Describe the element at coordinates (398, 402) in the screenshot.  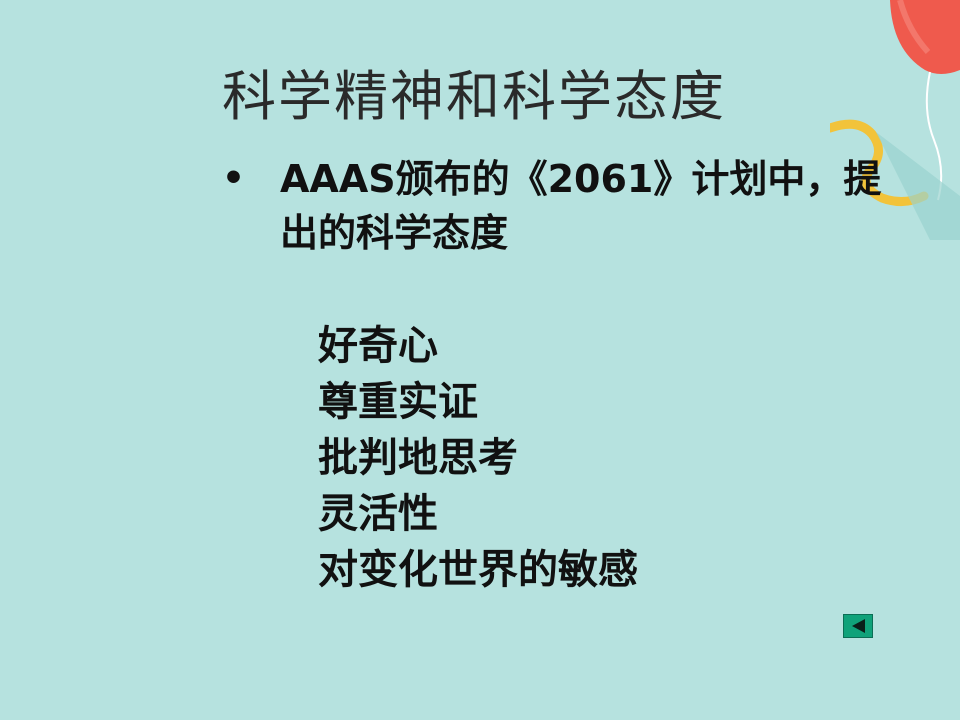
I see `attitude-item: 尊重实证` at that location.